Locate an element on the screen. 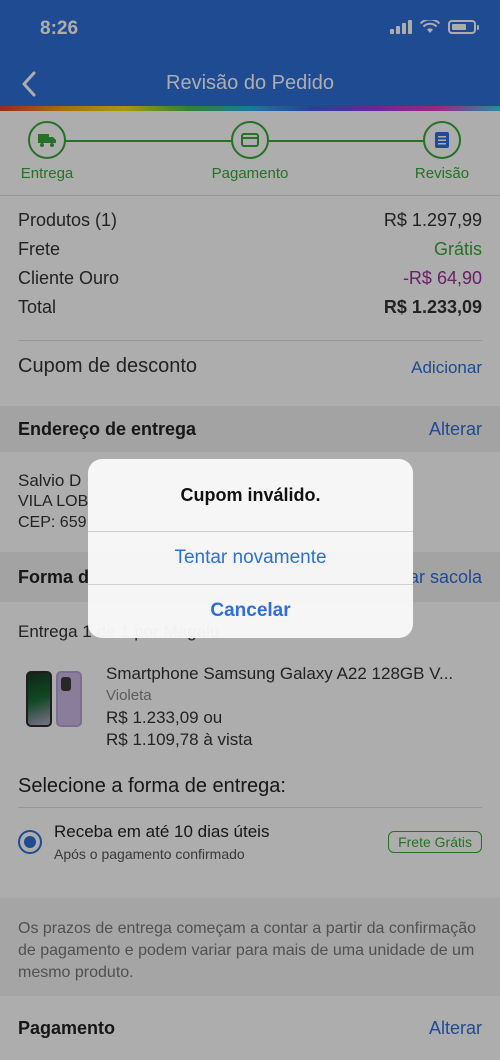 The width and height of the screenshot is (500, 1060). alert-title: Cupom inválido. is located at coordinates (250, 494).